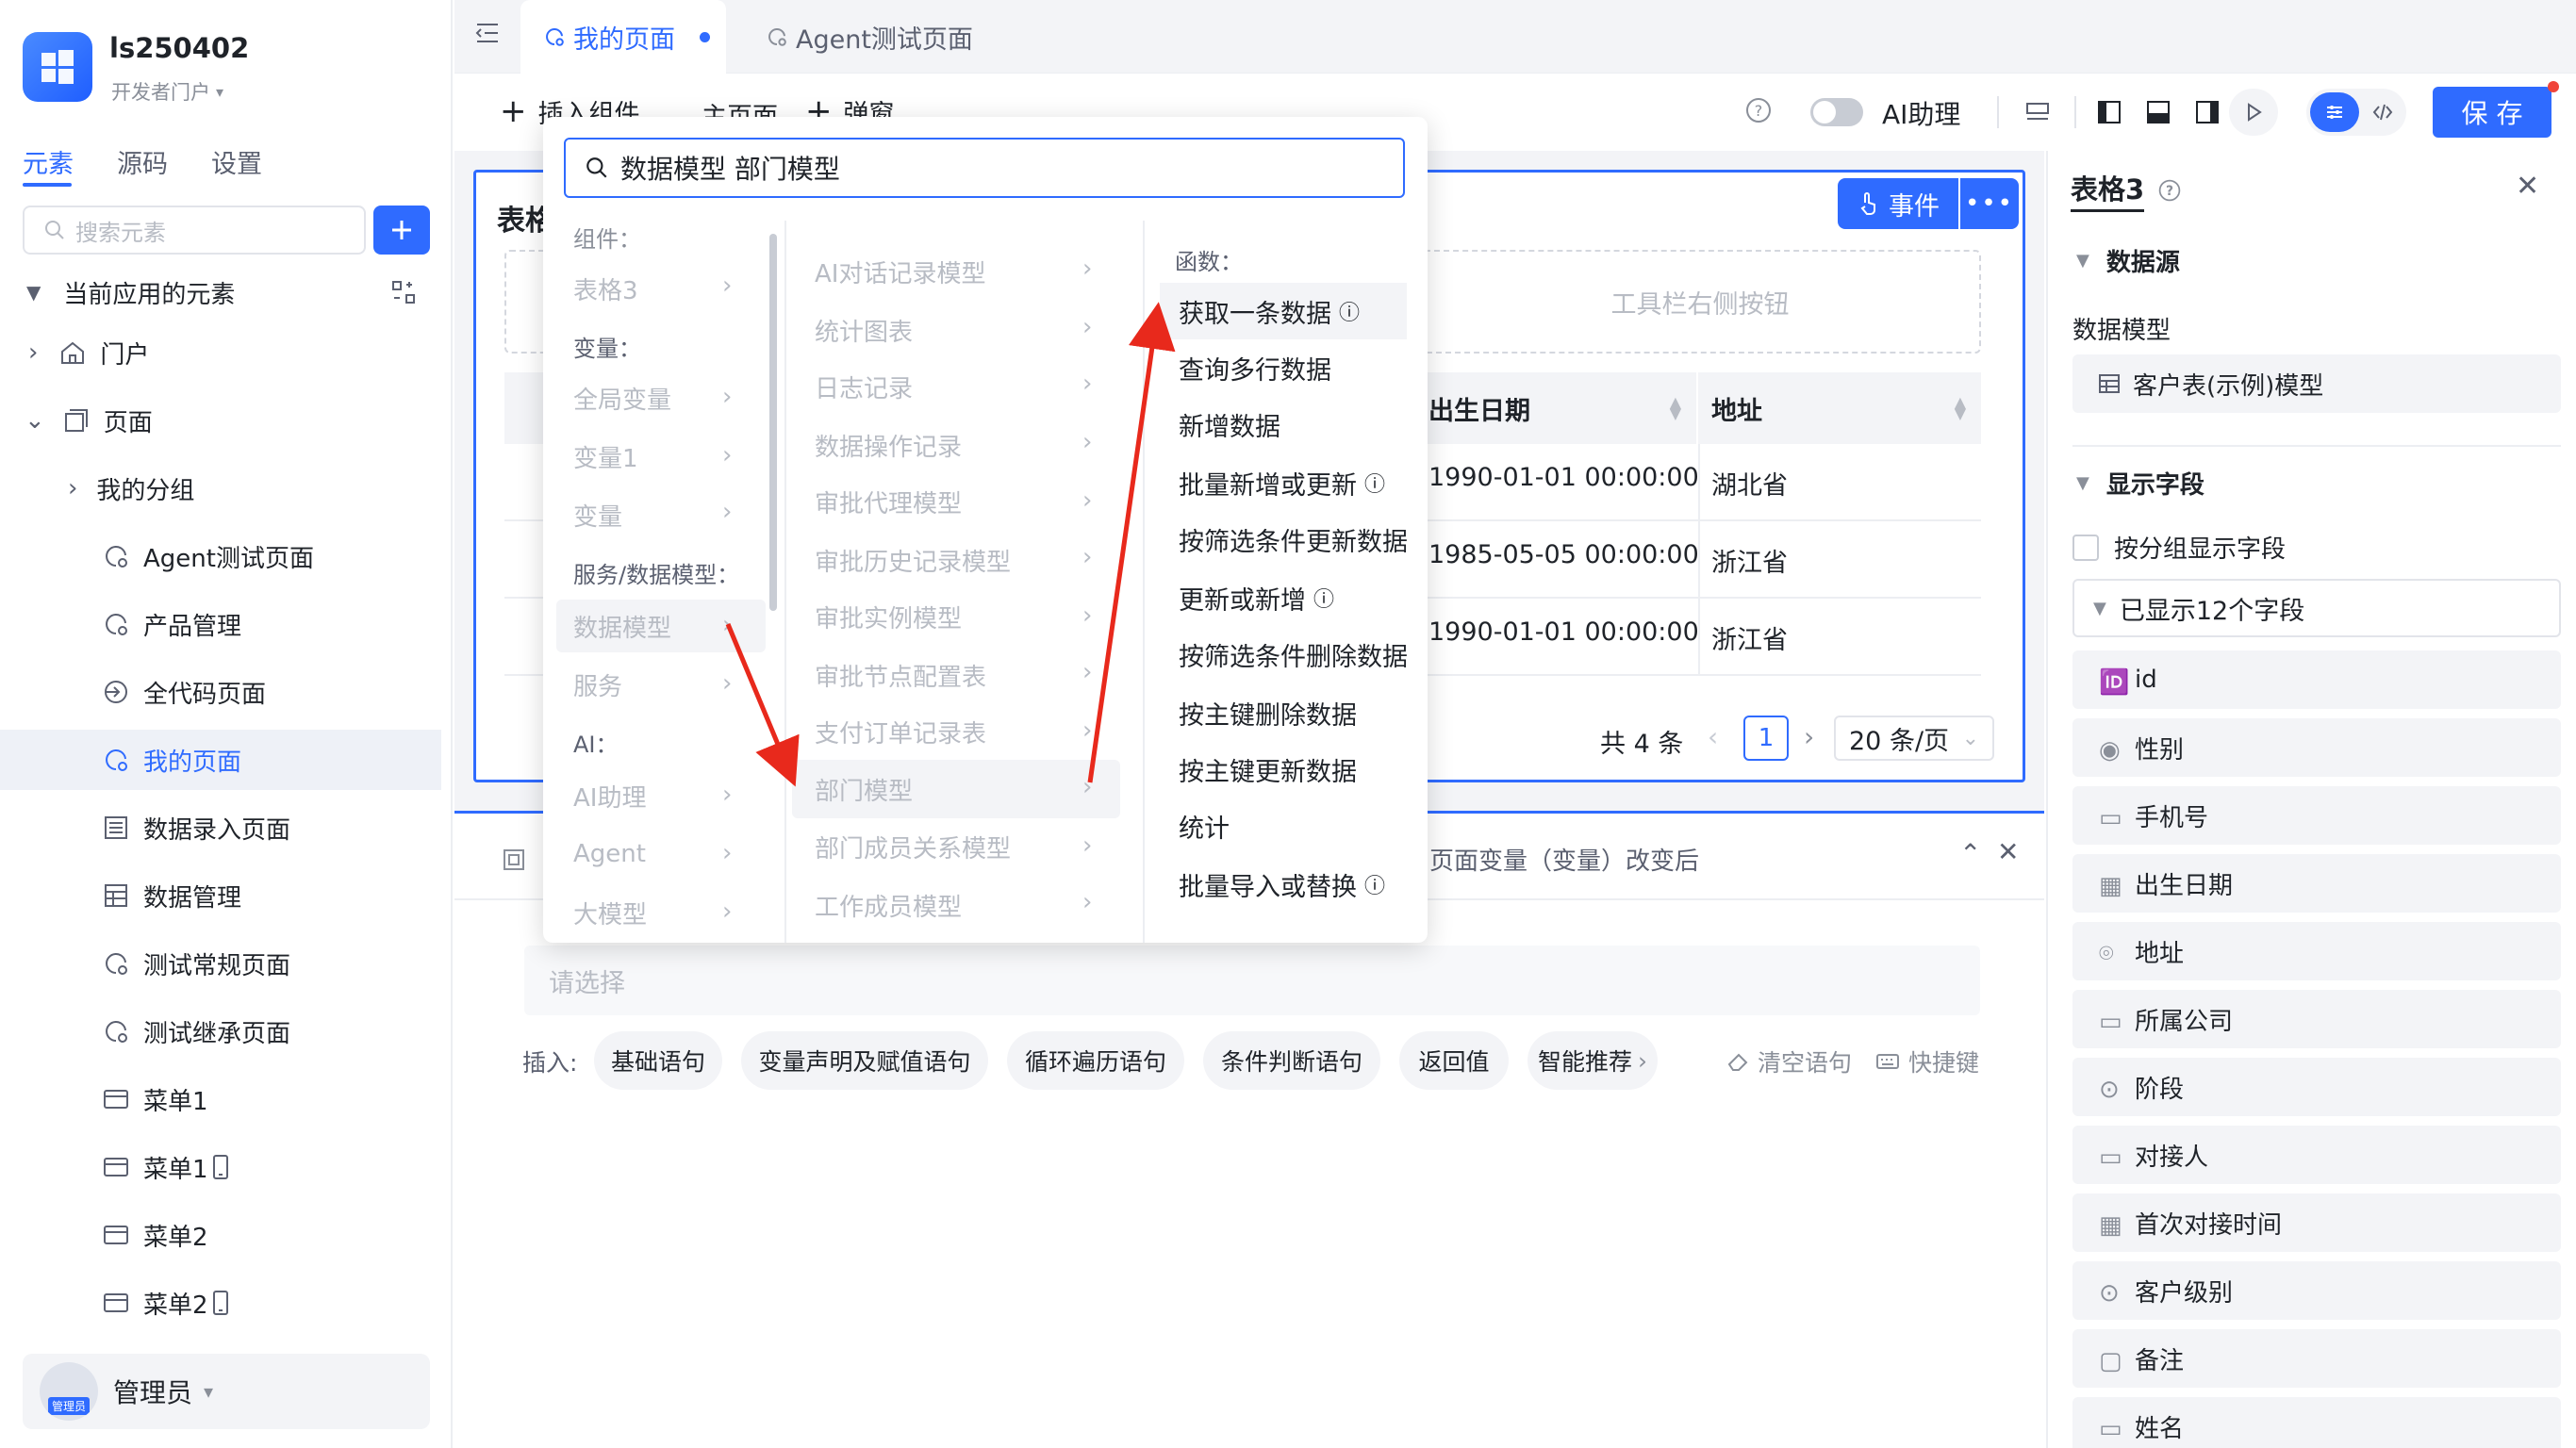 The width and height of the screenshot is (2576, 1448). Describe the element at coordinates (2253, 112) in the screenshot. I see `preview-button` at that location.